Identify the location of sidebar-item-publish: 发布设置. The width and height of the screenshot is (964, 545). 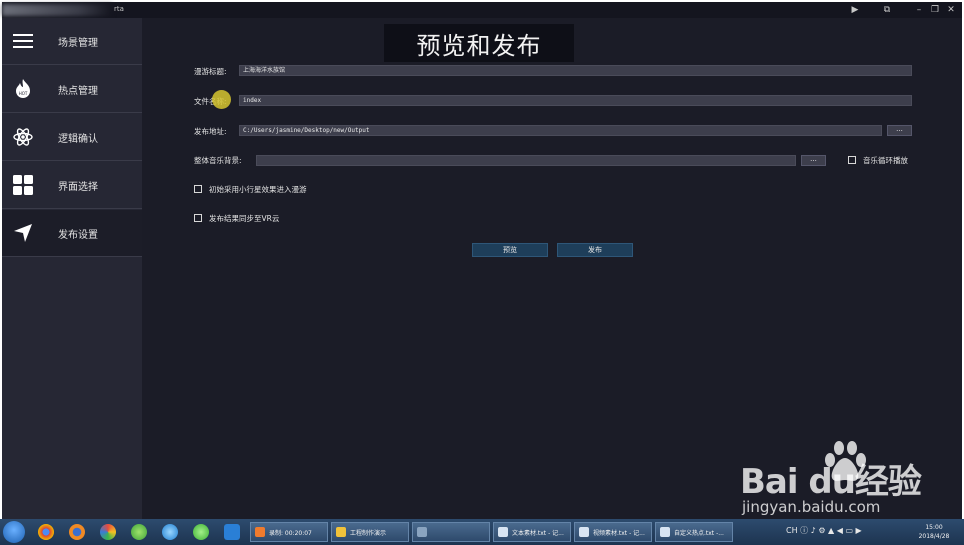
(72, 233).